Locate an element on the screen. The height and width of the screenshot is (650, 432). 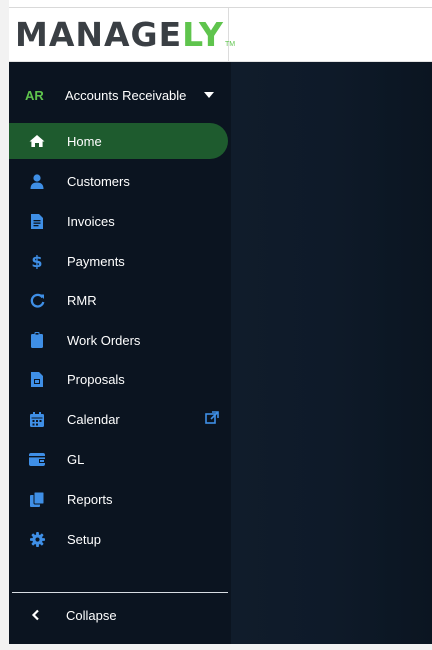
module-switcher: AR Accounts Receivable is located at coordinates (120, 95).